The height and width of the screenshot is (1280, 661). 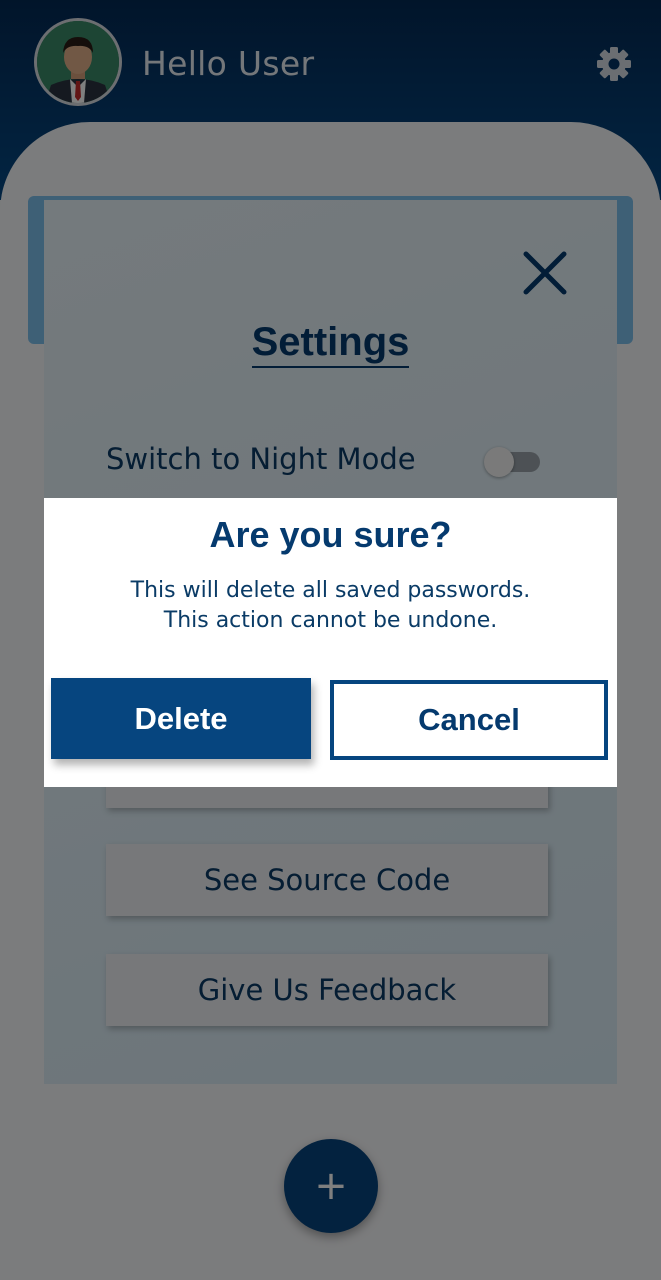 I want to click on dialog-message-line2: This action cannot be undone., so click(x=330, y=620).